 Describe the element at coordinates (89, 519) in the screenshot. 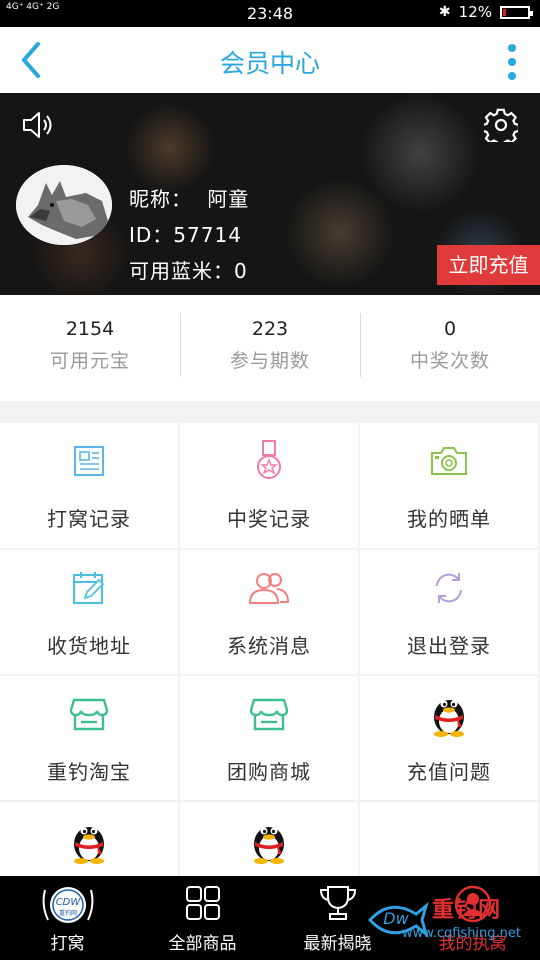

I see `menu-item-label: 打窝记录` at that location.